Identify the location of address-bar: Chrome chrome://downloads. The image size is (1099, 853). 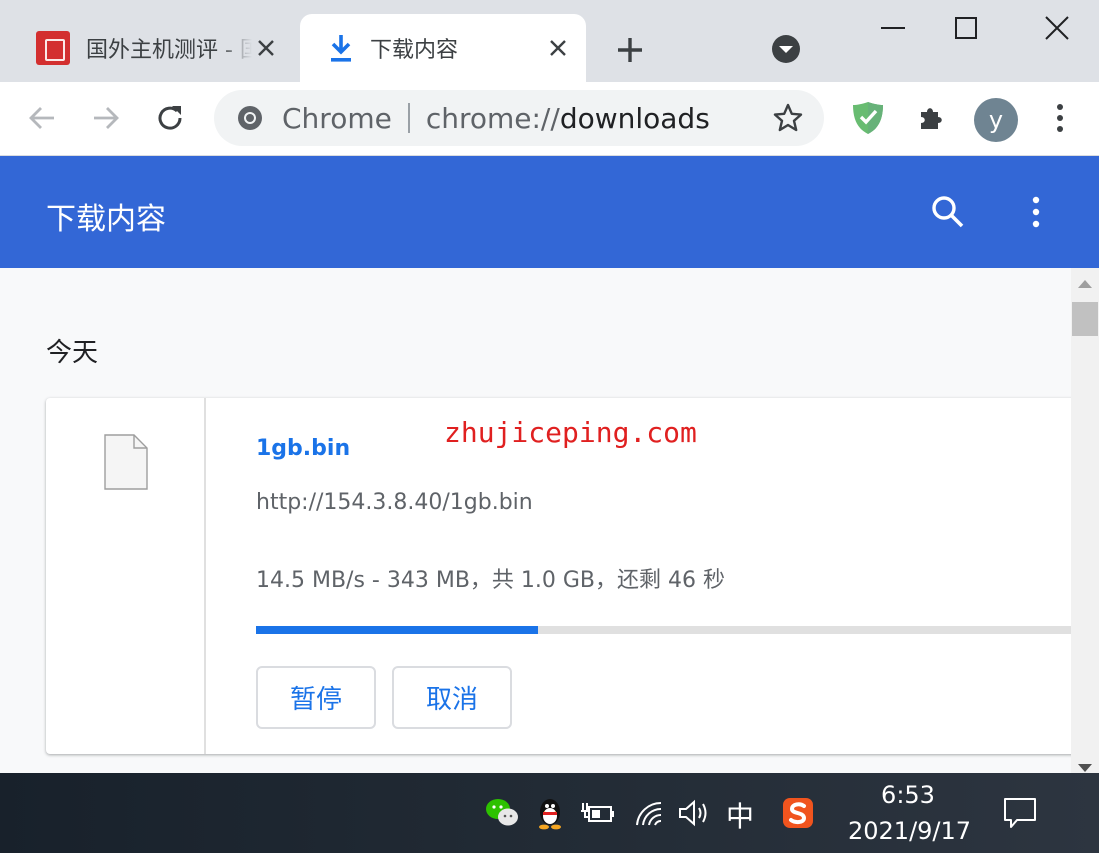
(519, 118).